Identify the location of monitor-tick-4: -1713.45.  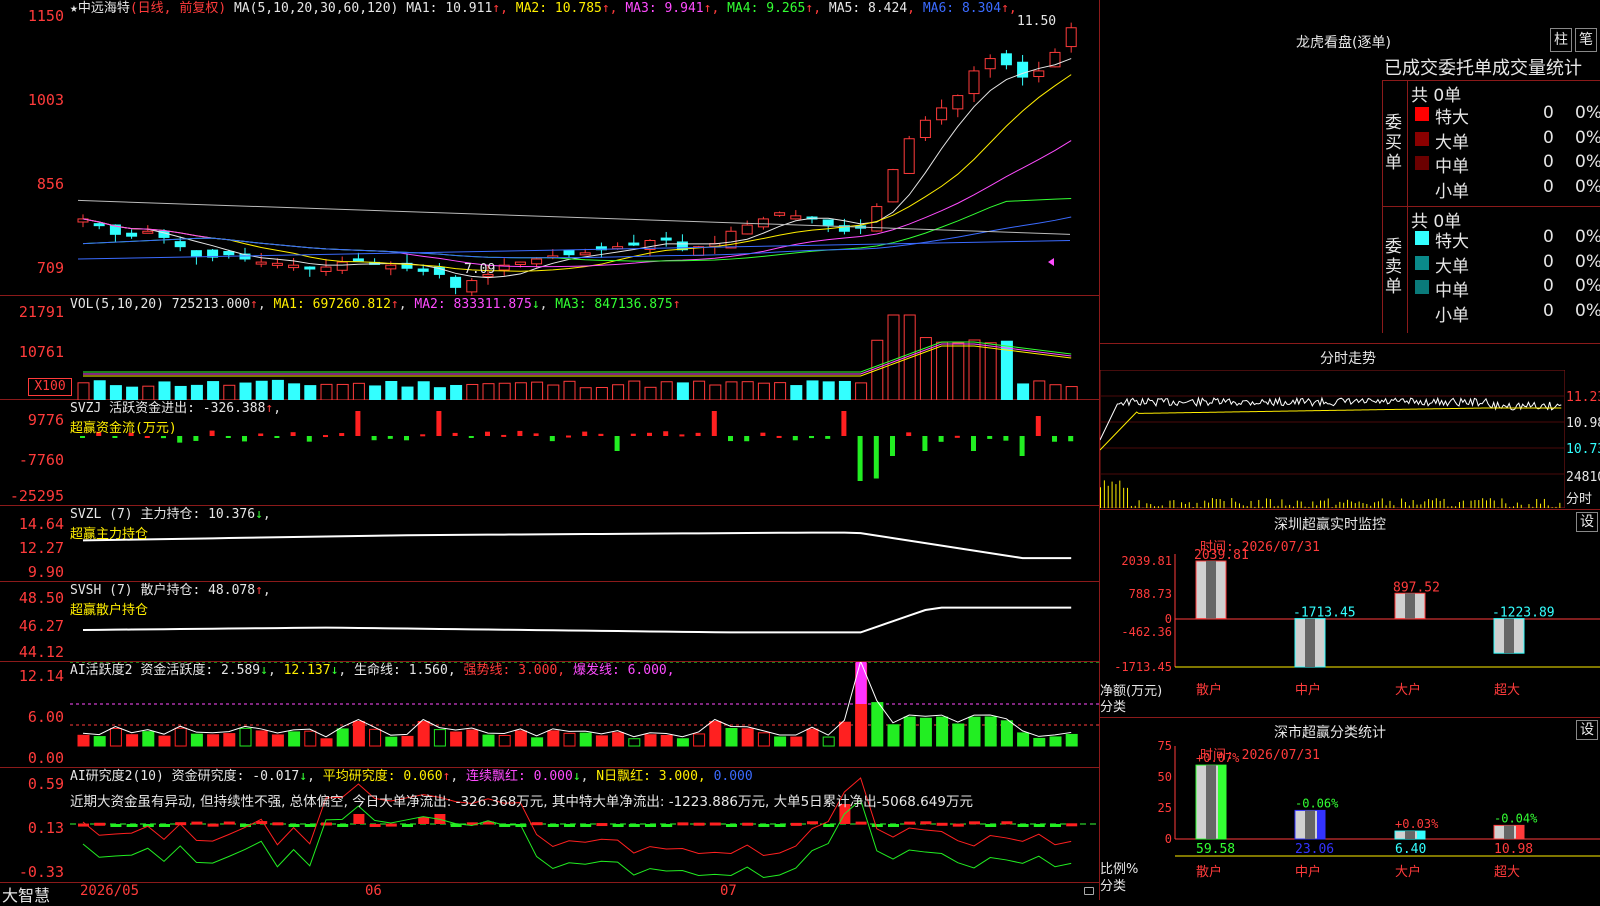
(1143, 667).